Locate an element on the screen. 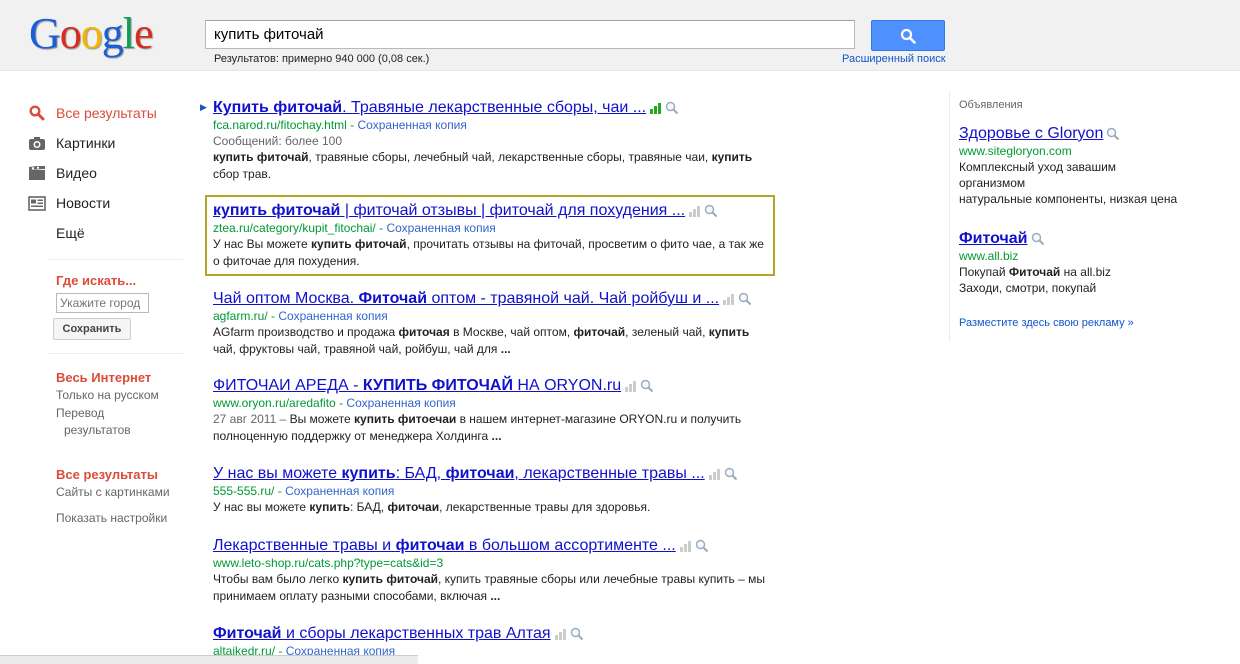  nav-item-2: Видео is located at coordinates (108, 173).